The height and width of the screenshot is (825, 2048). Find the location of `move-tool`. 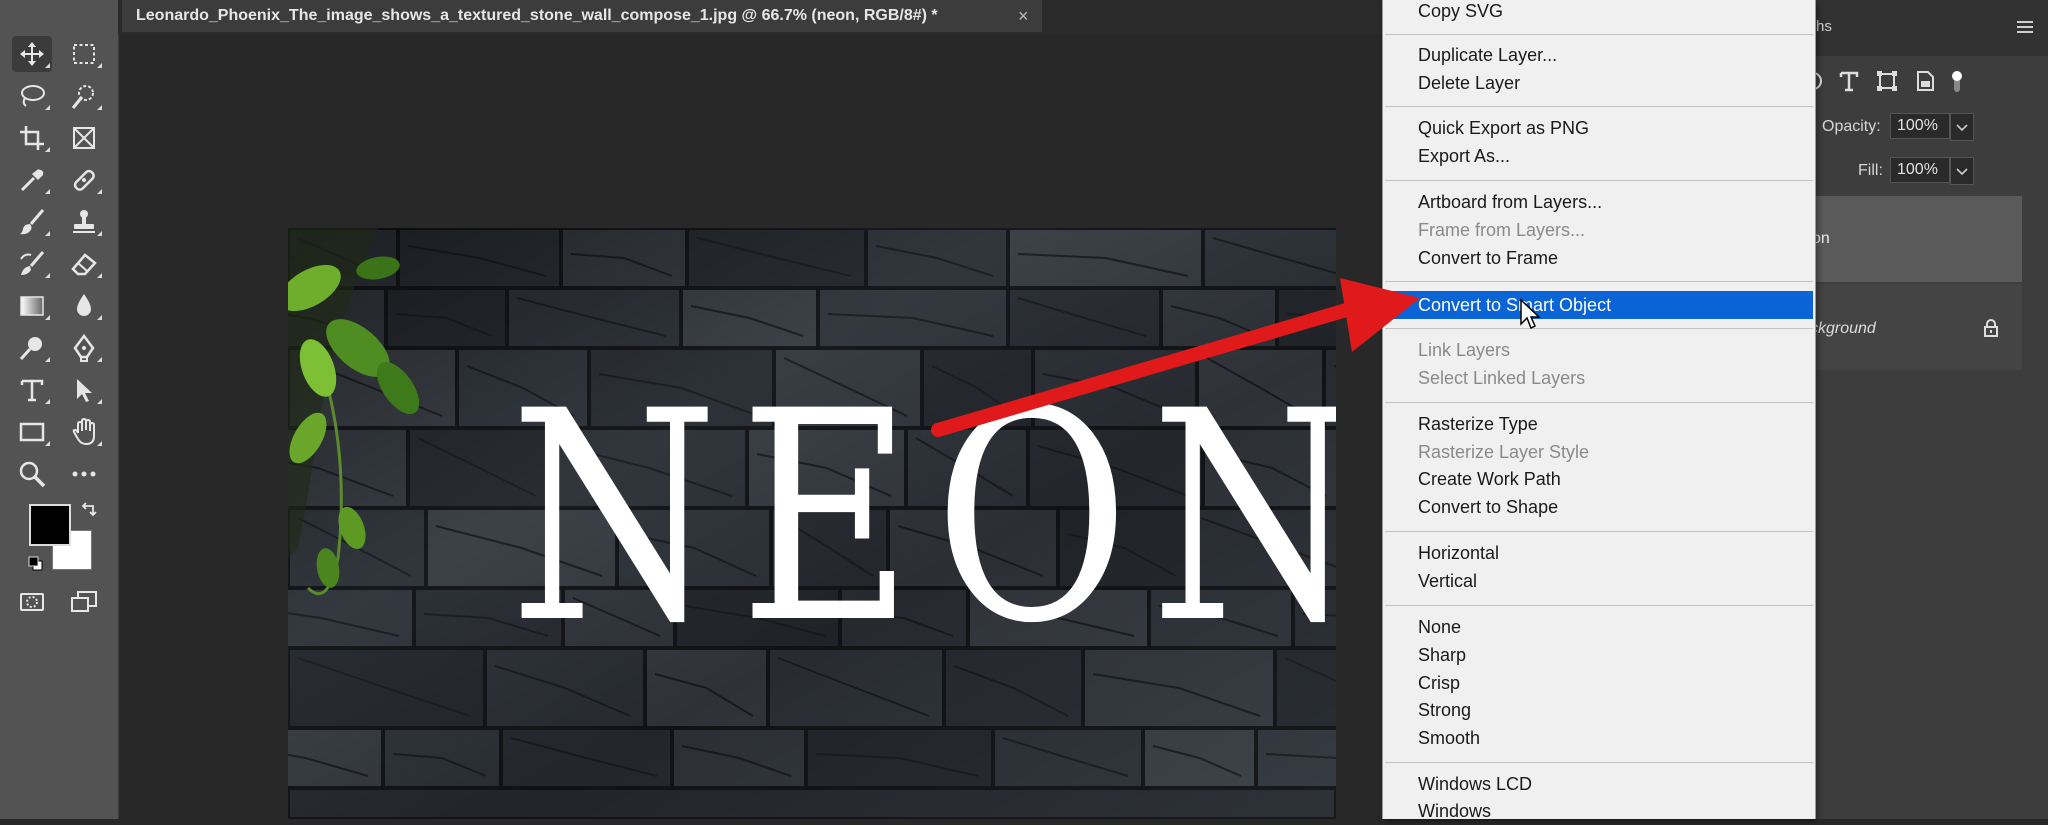

move-tool is located at coordinates (32, 54).